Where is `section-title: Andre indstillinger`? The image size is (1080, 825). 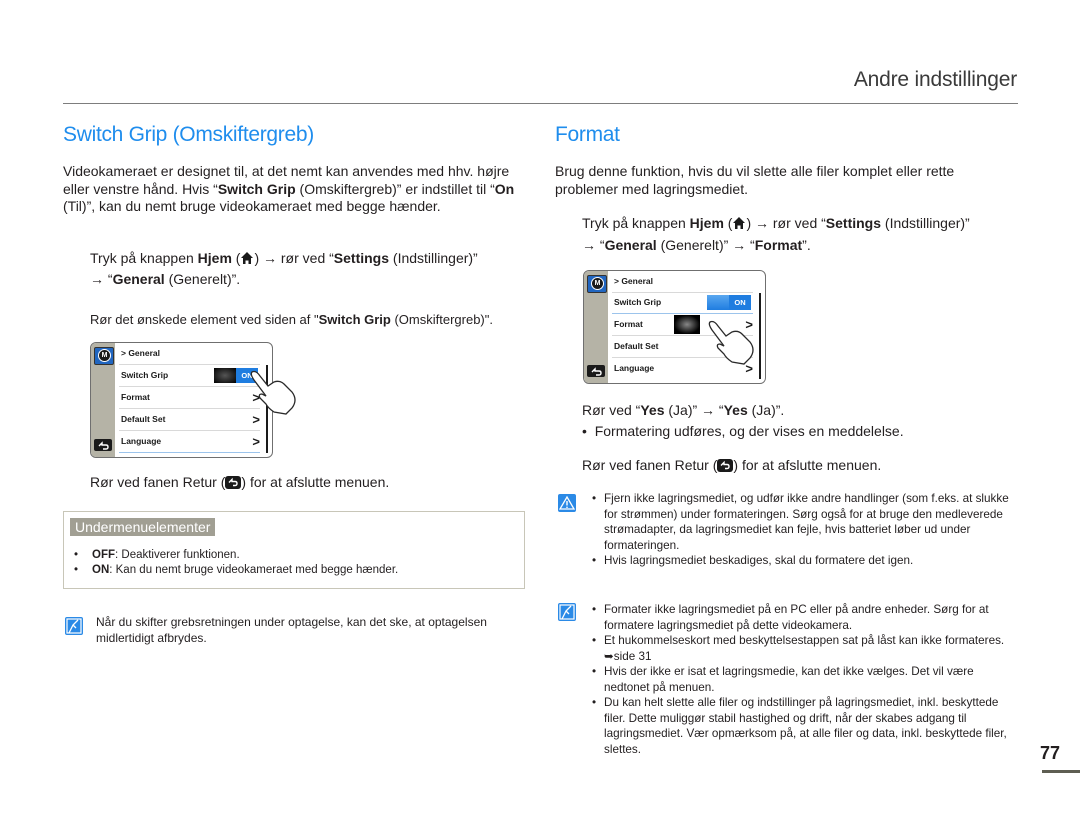 section-title: Andre indstillinger is located at coordinates (935, 79).